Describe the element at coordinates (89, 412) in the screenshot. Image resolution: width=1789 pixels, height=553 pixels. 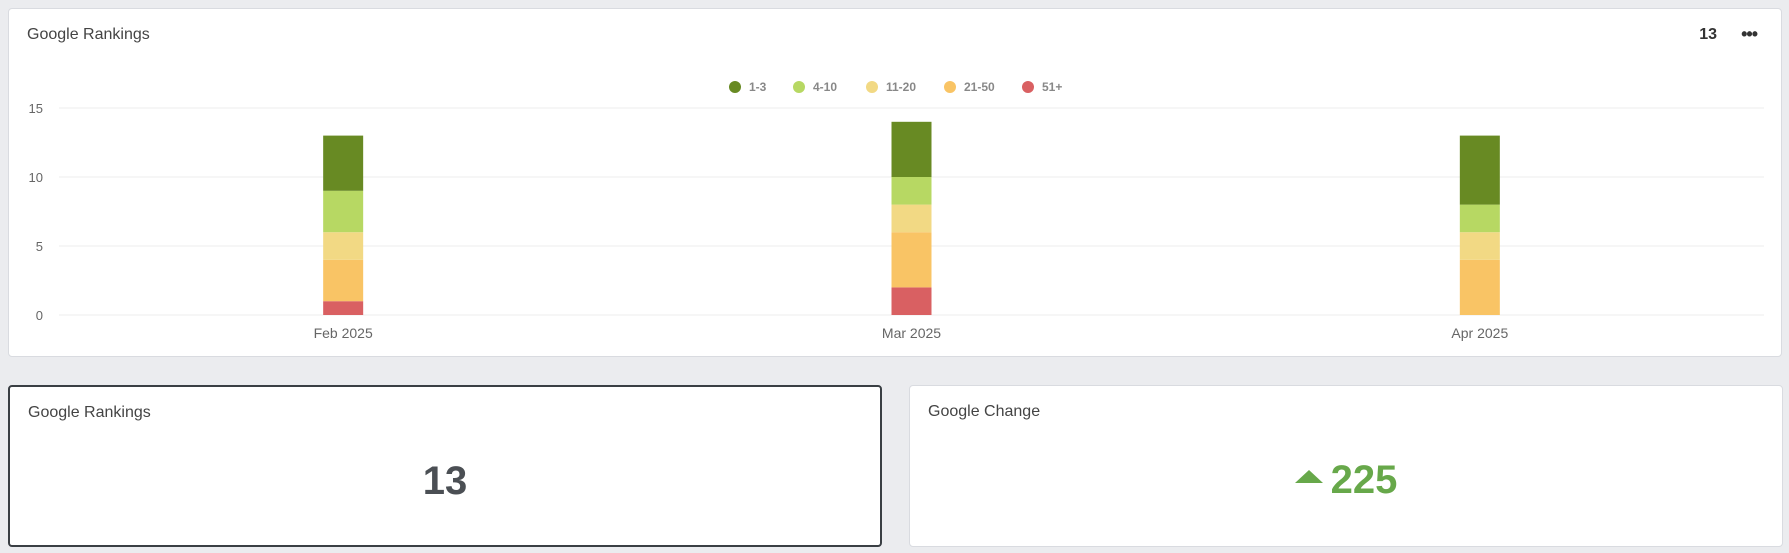
I see `rankings-summary-title: Google Rankings` at that location.